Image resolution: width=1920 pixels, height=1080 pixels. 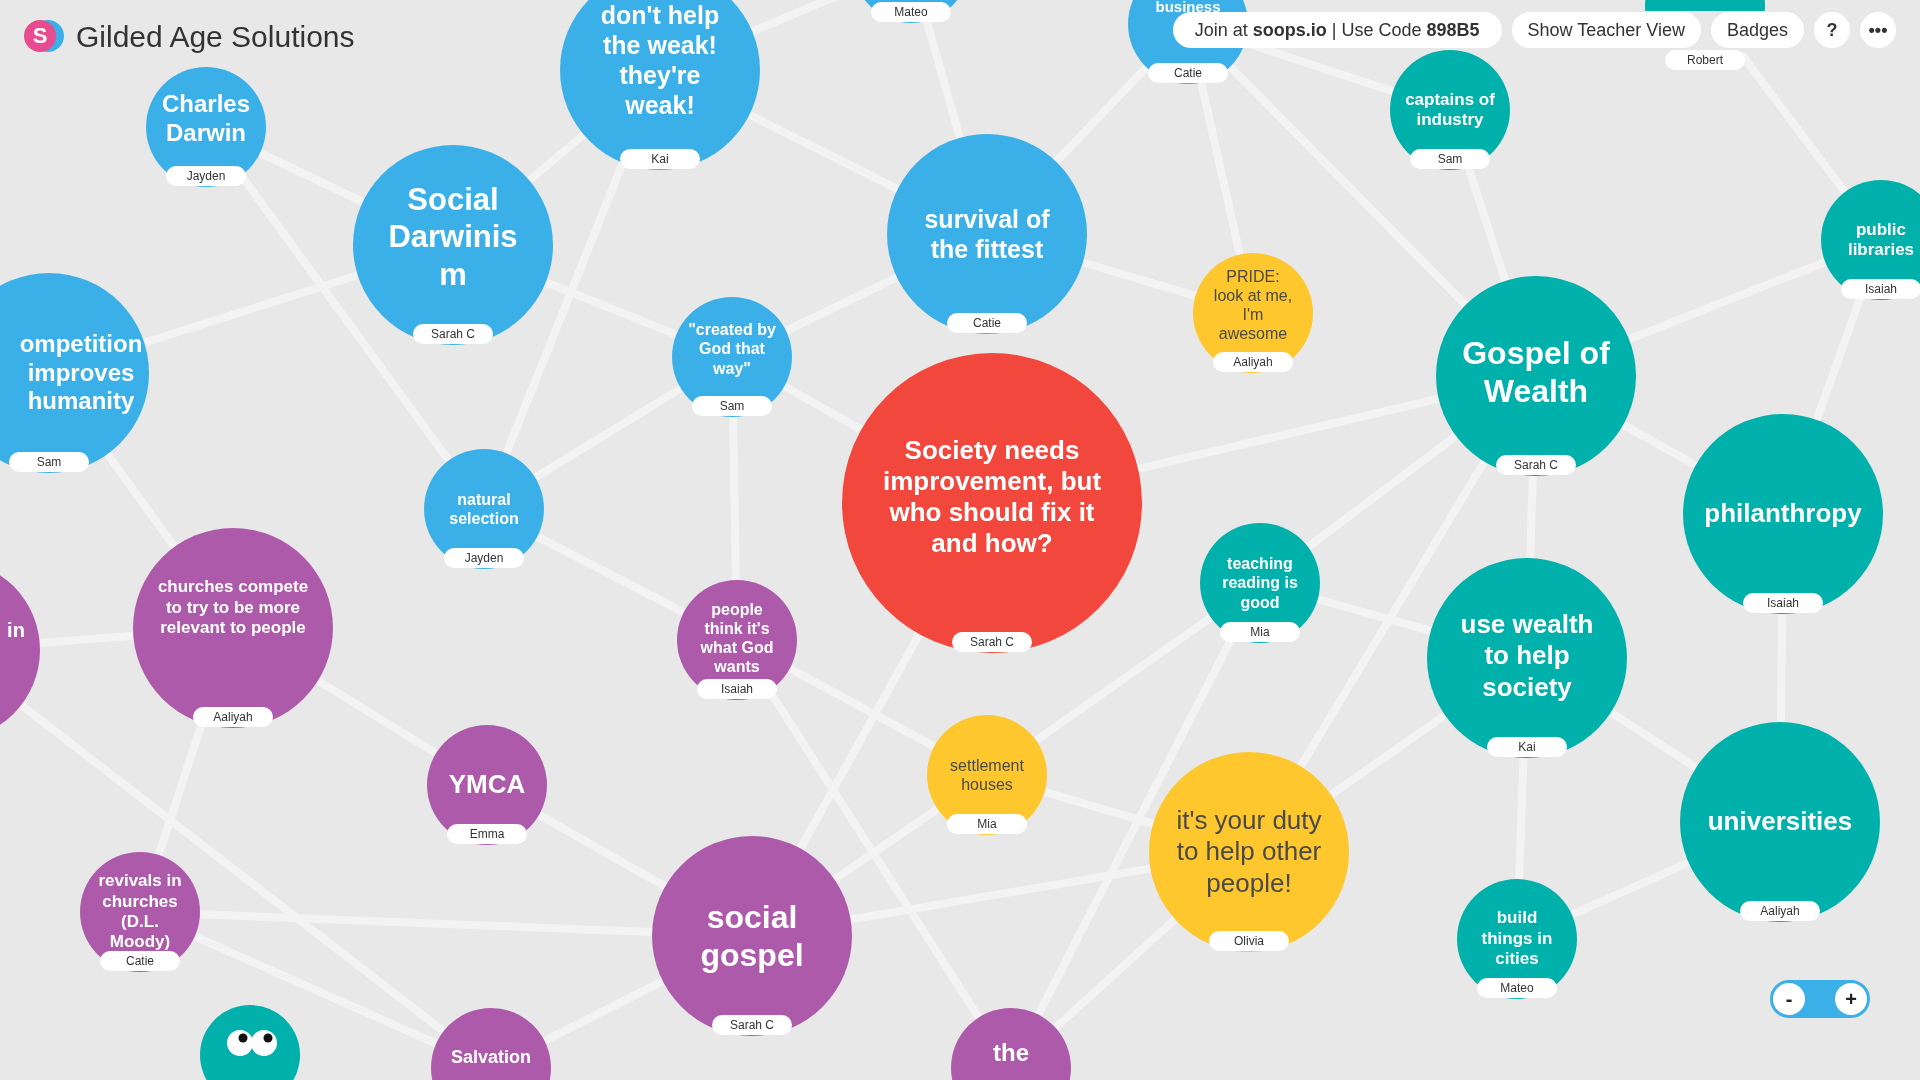 What do you see at coordinates (1253, 305) in the screenshot?
I see `bubble-text: PRIDE: look at me, I'm awesome` at bounding box center [1253, 305].